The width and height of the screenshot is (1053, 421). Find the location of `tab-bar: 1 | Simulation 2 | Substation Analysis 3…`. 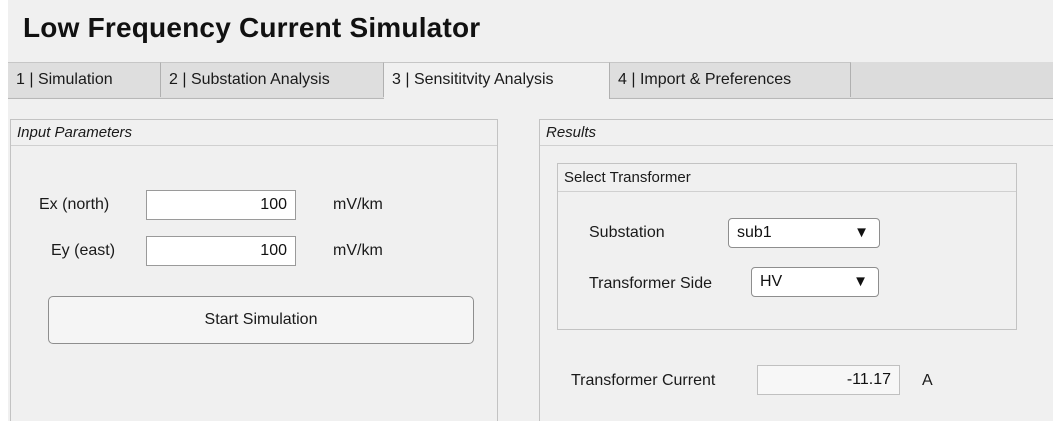

tab-bar: 1 | Simulation 2 | Substation Analysis 3… is located at coordinates (530, 80).